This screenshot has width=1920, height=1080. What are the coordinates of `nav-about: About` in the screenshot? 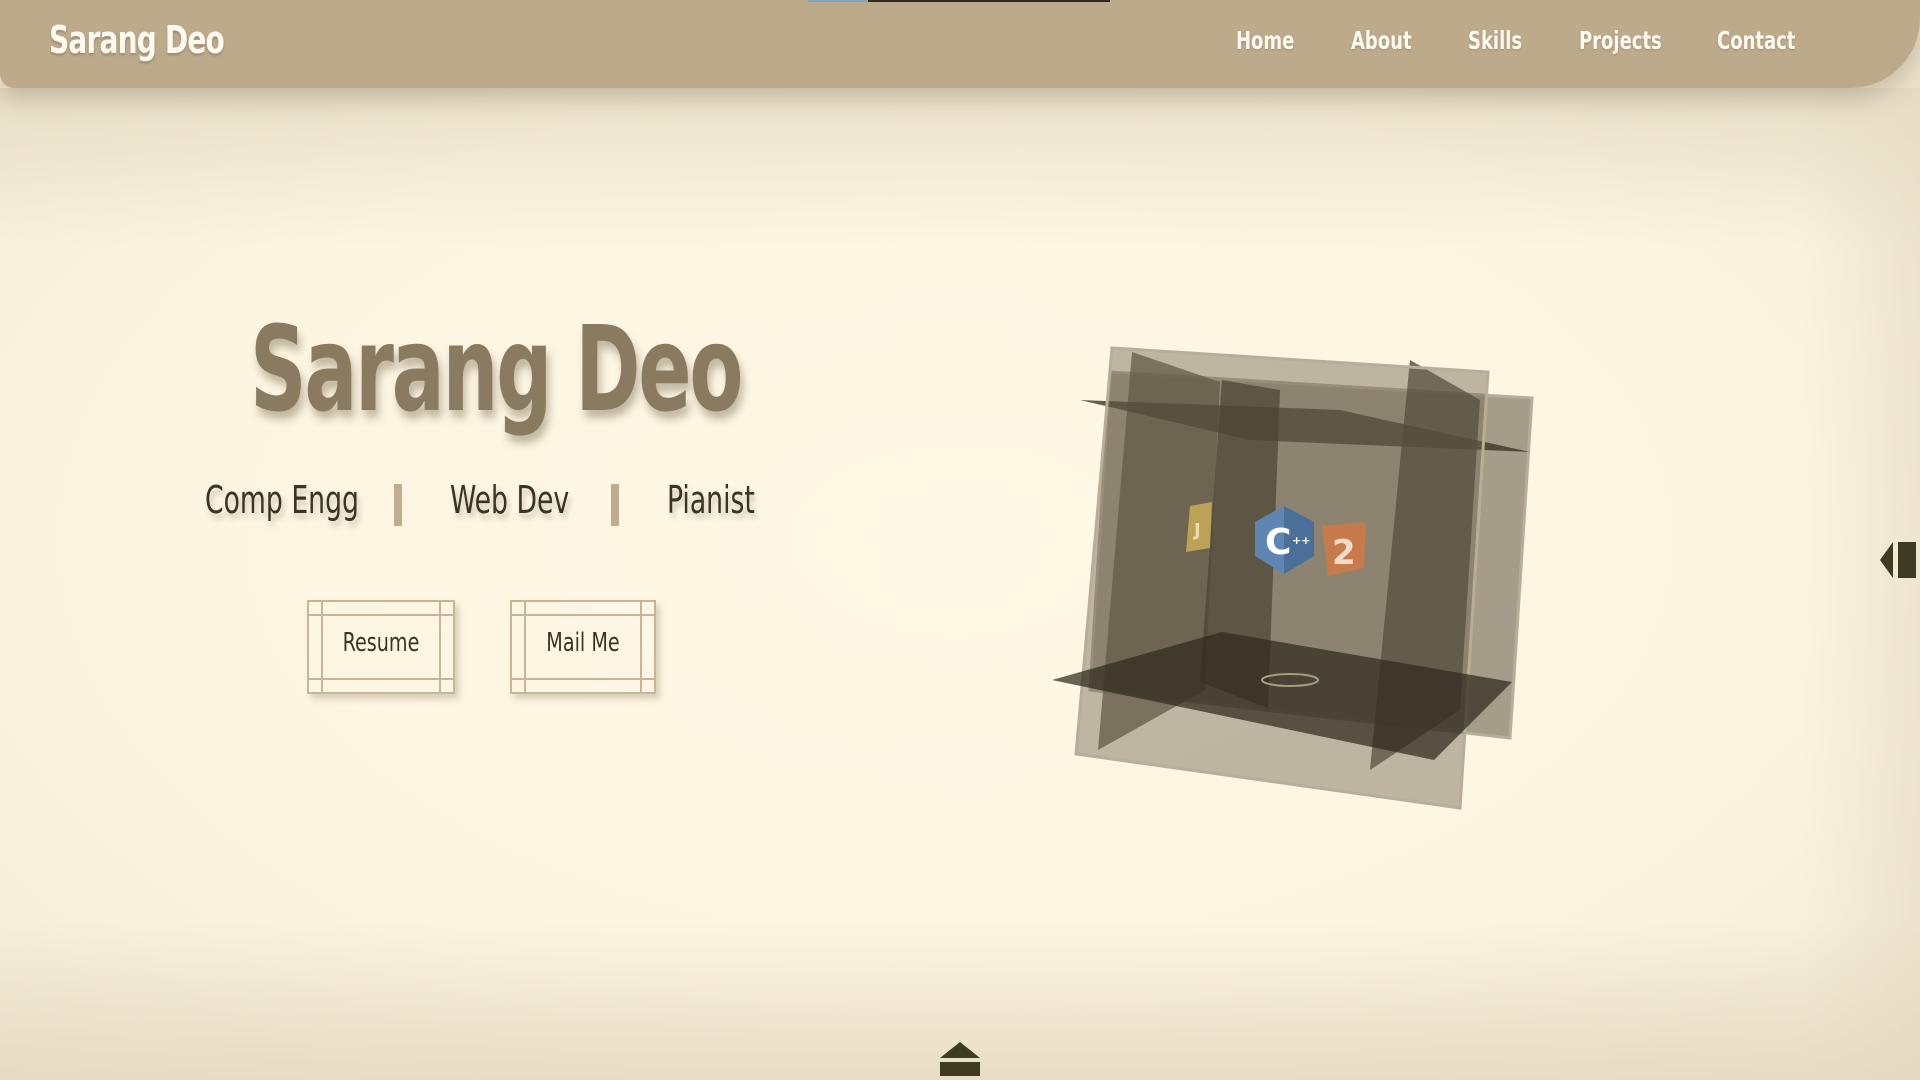 It's located at (1381, 40).